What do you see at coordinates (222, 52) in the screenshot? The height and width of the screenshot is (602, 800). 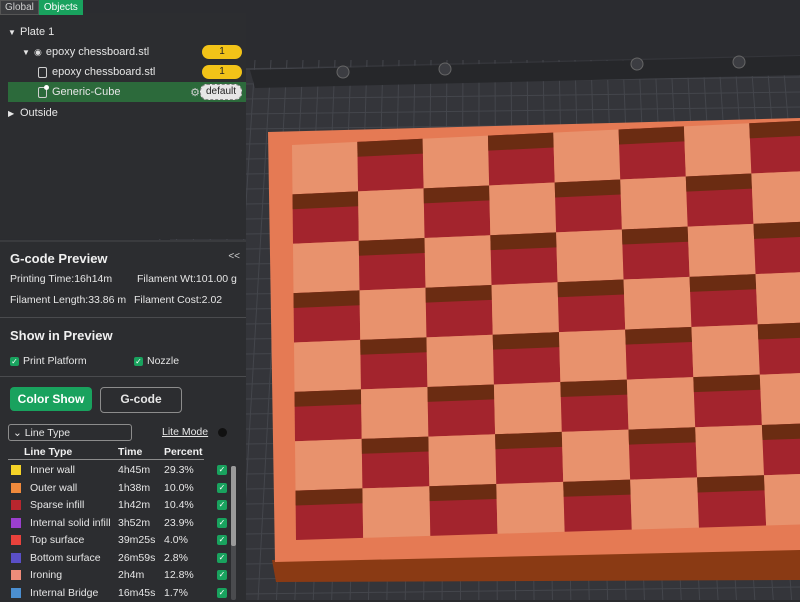 I see `model-count-badge: 1` at bounding box center [222, 52].